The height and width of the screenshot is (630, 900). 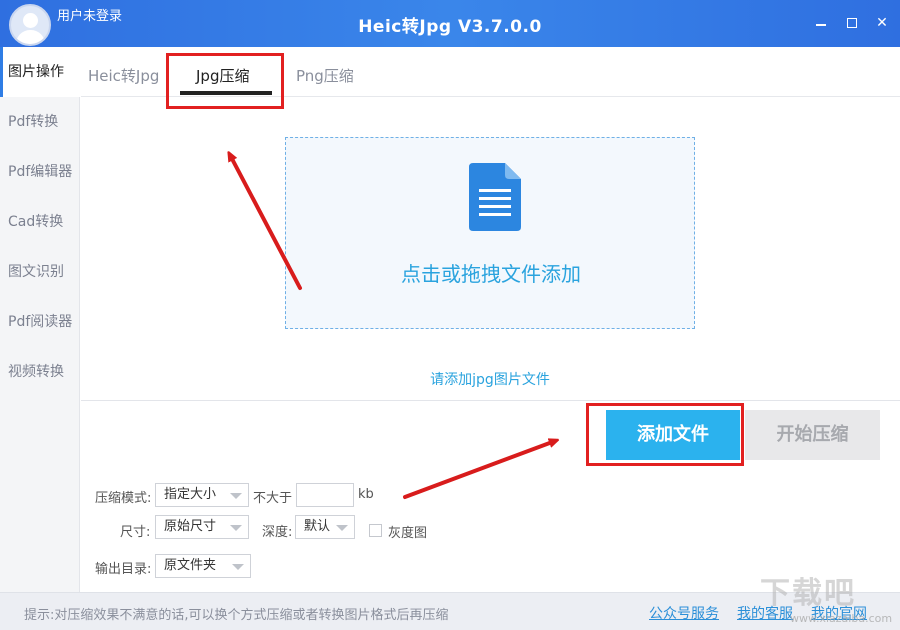 I want to click on close-button: ✕, so click(x=882, y=23).